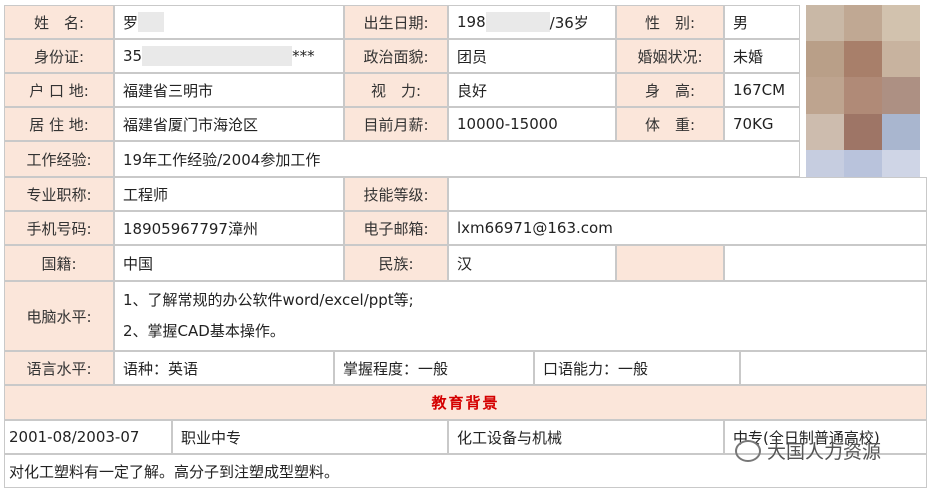  Describe the element at coordinates (762, 22) in the screenshot. I see `gender-value: 男` at that location.